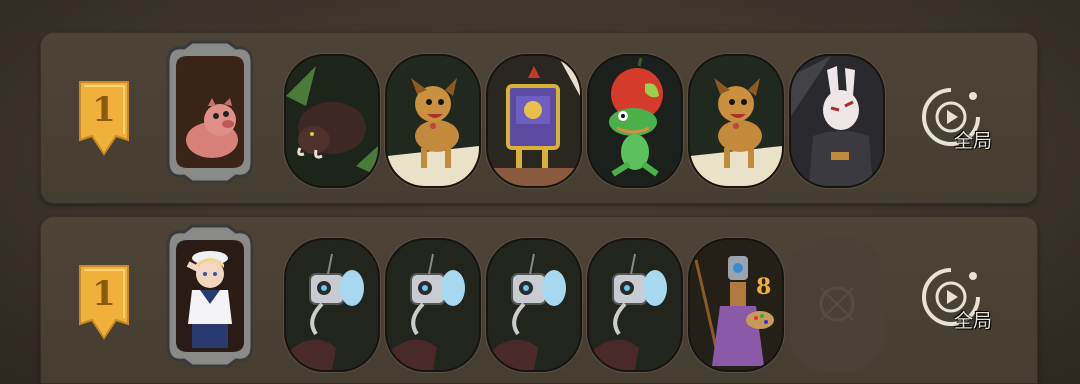 This screenshot has width=1080, height=384. Describe the element at coordinates (332, 121) in the screenshot. I see `card-wild-boar` at that location.